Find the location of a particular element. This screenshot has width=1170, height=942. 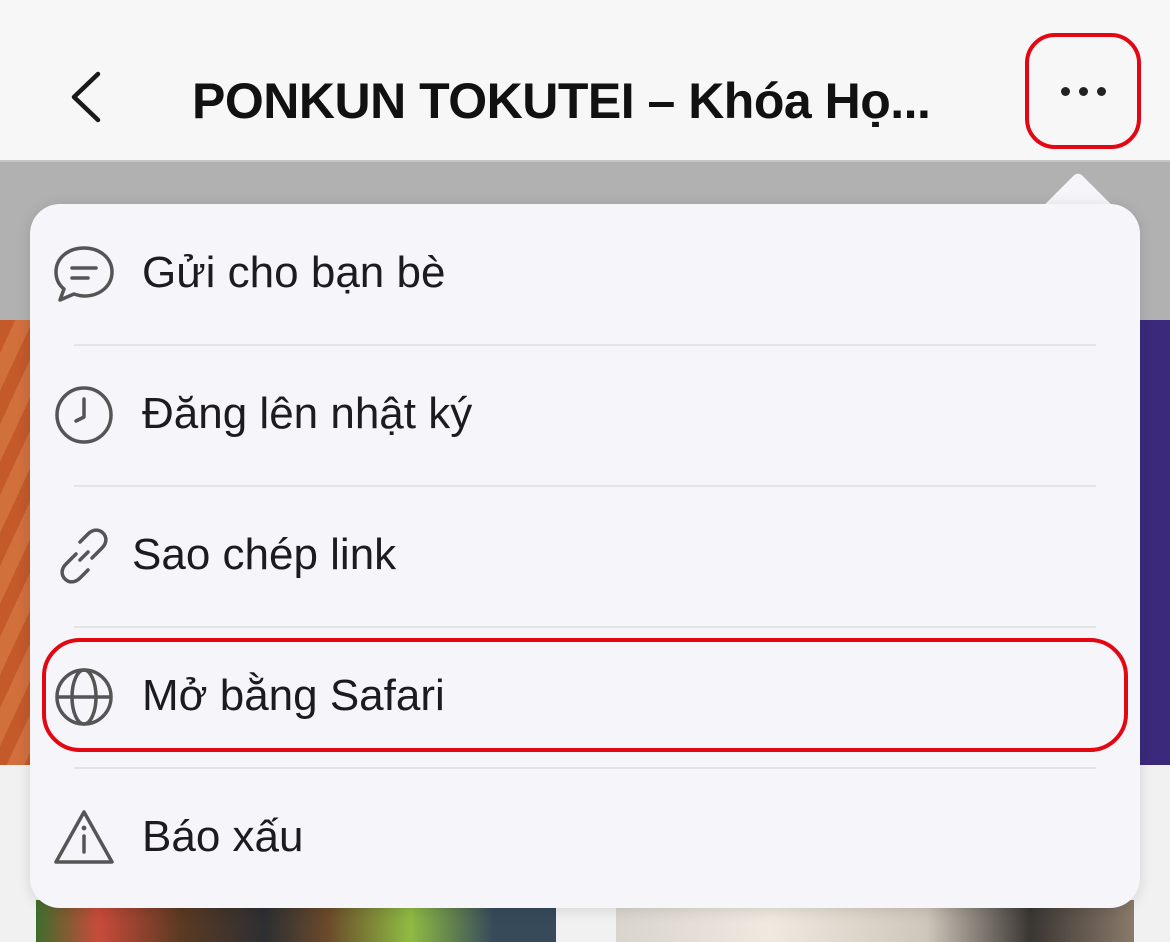

warning-icon is located at coordinates (84, 838).